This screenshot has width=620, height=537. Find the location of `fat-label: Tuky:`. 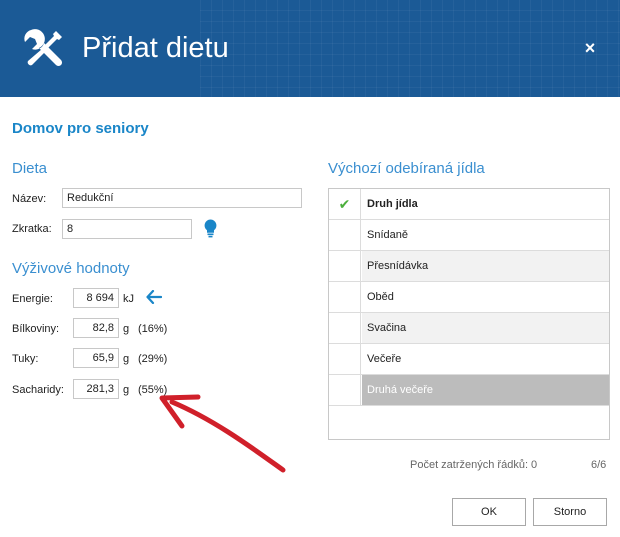

fat-label: Tuky: is located at coordinates (25, 359).